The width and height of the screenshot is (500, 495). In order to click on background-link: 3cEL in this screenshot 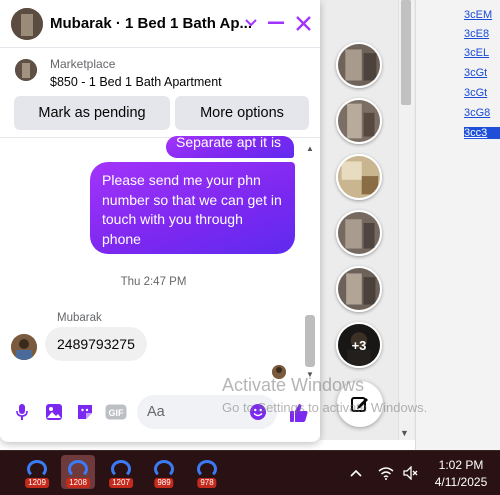, I will do `click(476, 53)`.